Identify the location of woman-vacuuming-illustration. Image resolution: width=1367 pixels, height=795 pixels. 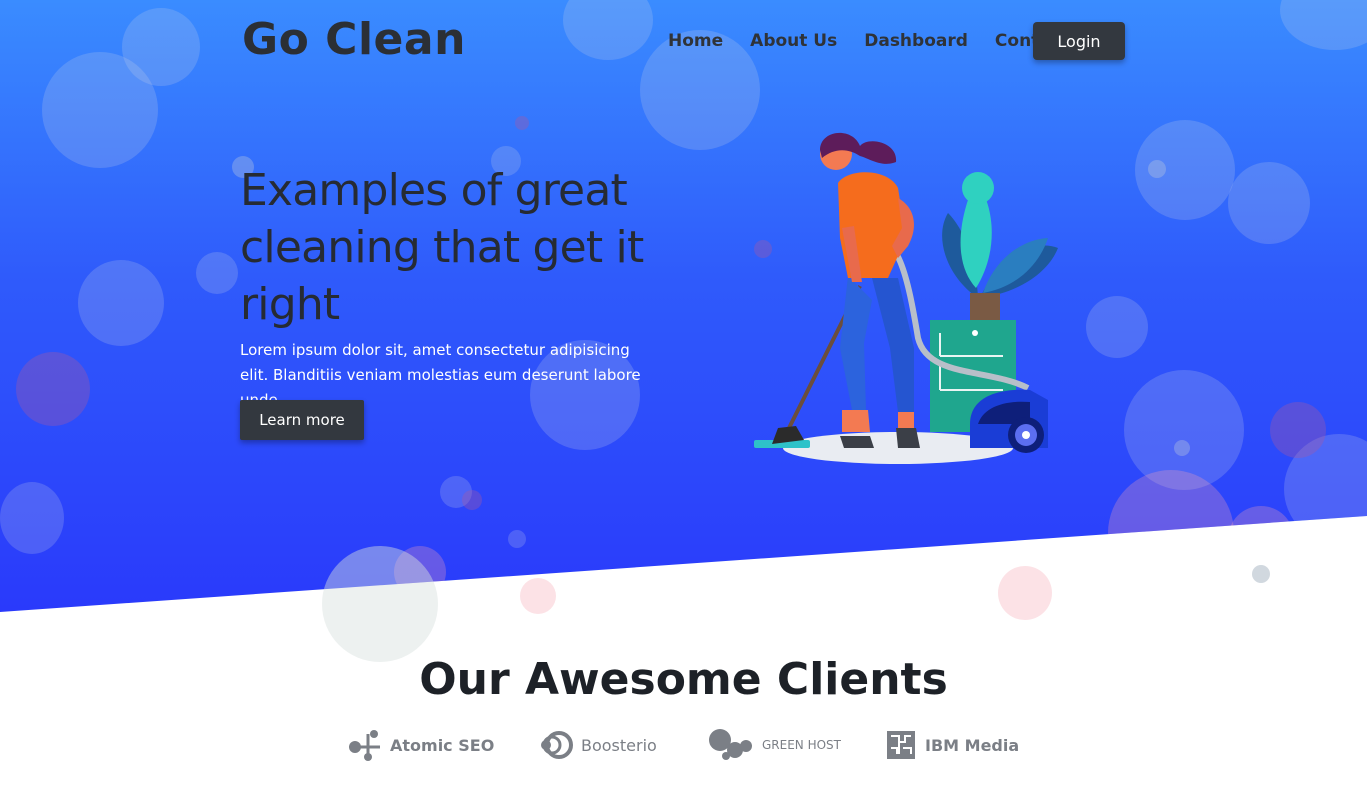
(906, 298).